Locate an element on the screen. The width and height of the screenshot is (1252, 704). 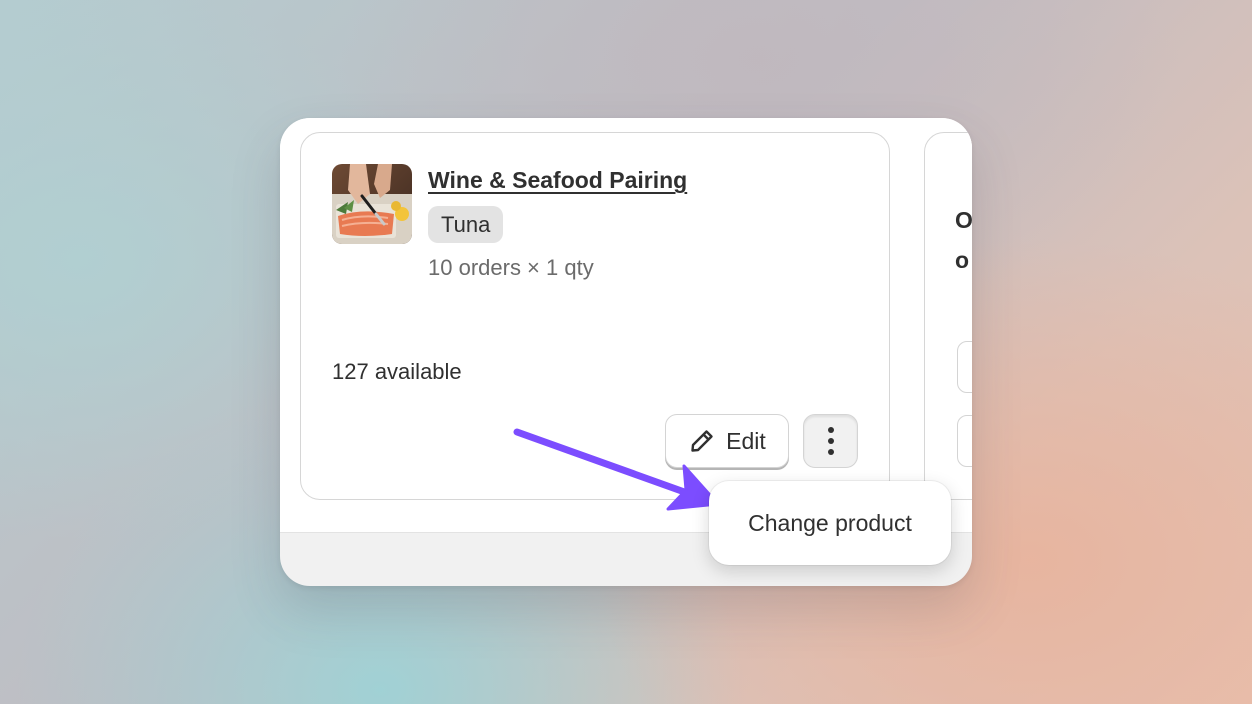
product-thumbnail is located at coordinates (372, 204).